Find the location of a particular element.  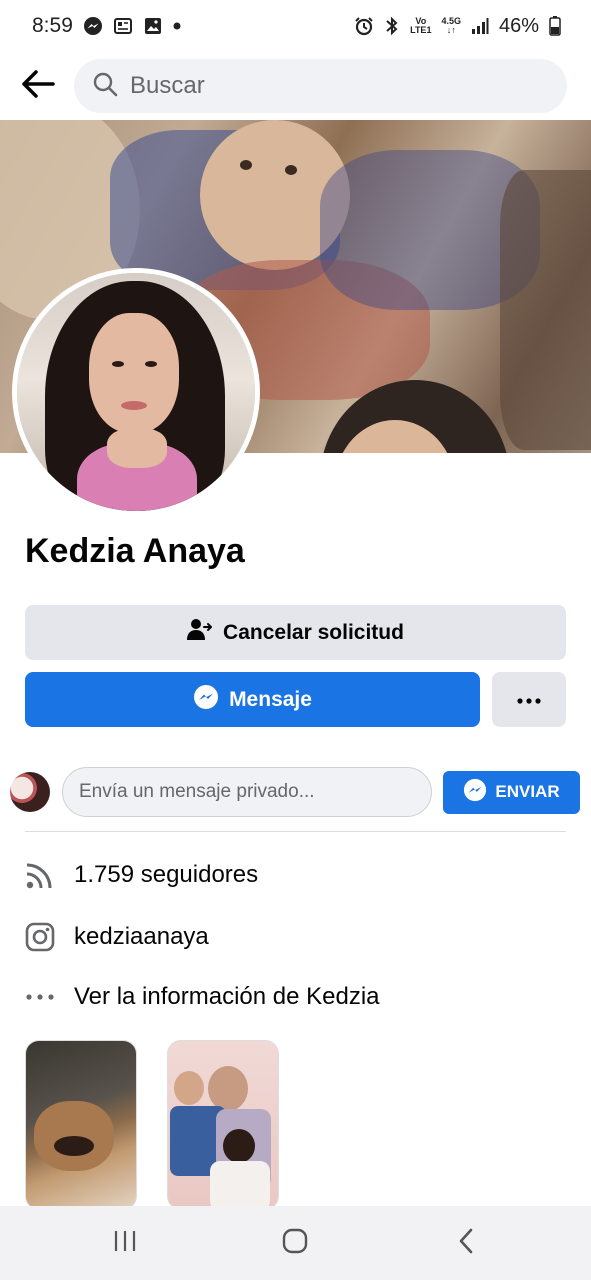

status-right: Vo LTE1 4.5G ↓↑ 46% is located at coordinates (457, 26).